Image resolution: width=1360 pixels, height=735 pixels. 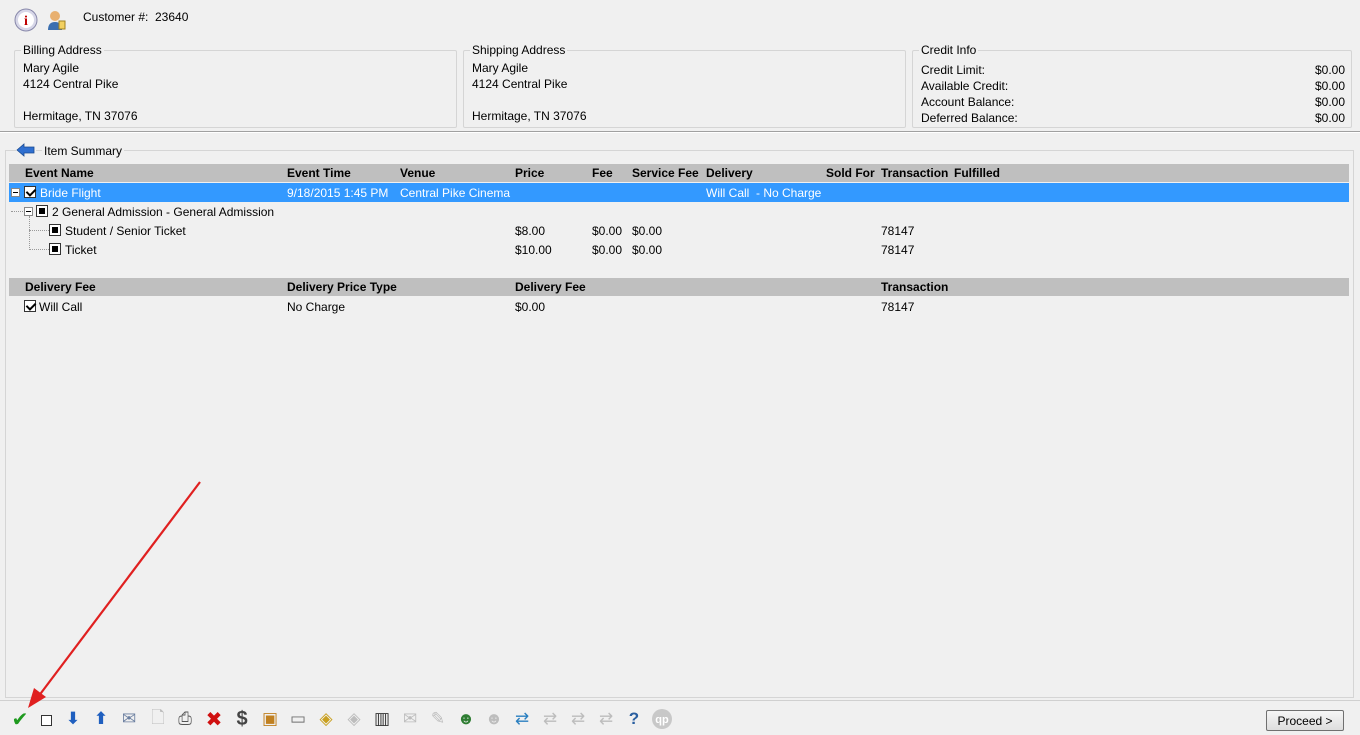 What do you see at coordinates (494, 719) in the screenshot?
I see `user-group-disabled-icon: ☻` at bounding box center [494, 719].